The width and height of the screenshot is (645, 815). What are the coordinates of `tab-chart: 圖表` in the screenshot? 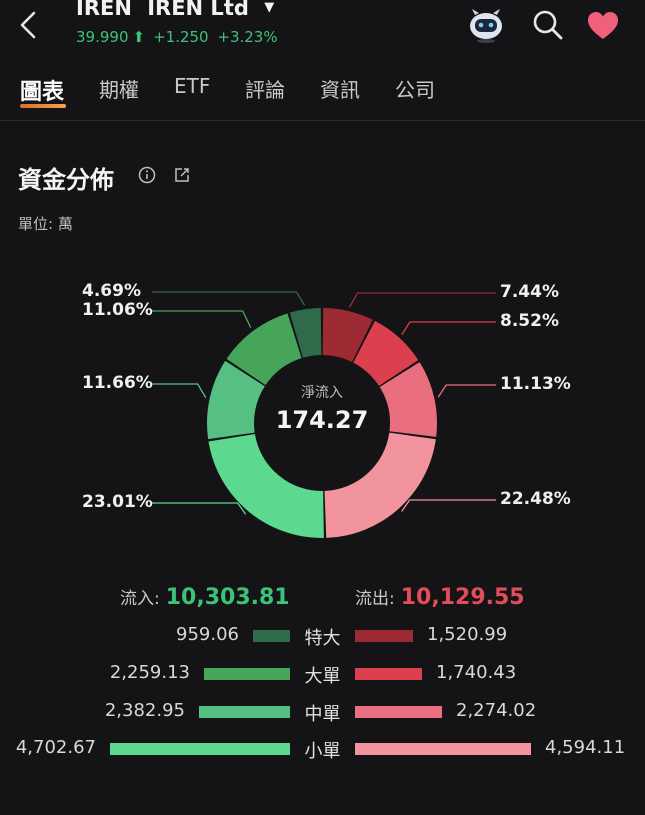 It's located at (42, 90).